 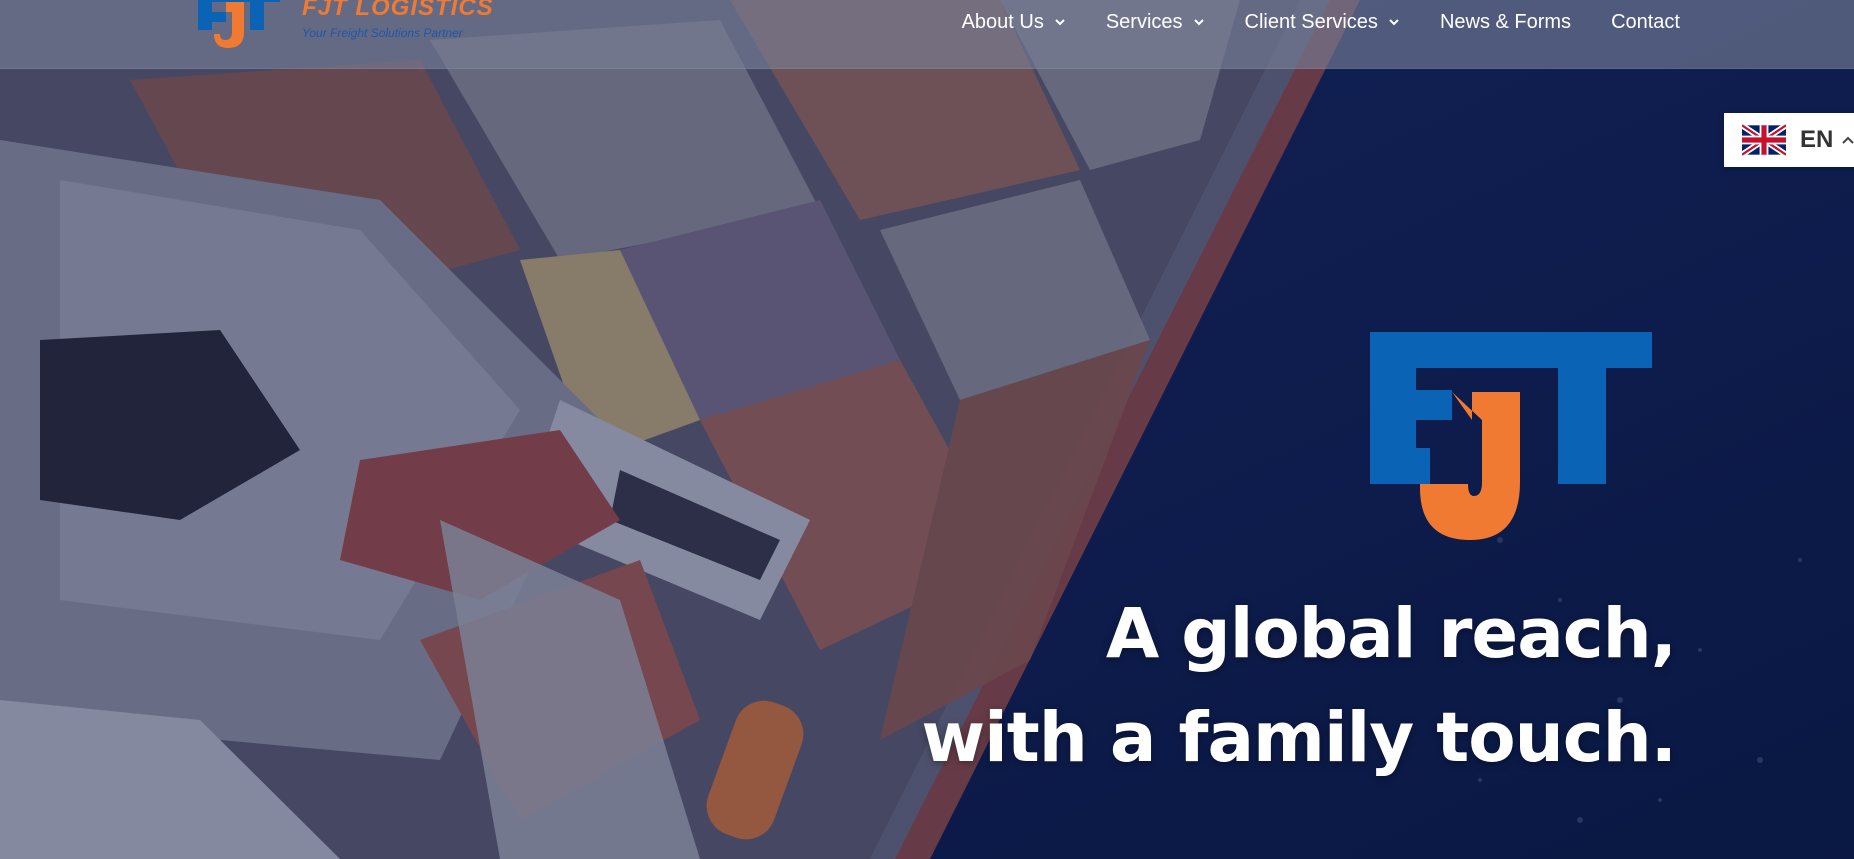 What do you see at coordinates (1848, 140) in the screenshot?
I see `chevron-up-icon` at bounding box center [1848, 140].